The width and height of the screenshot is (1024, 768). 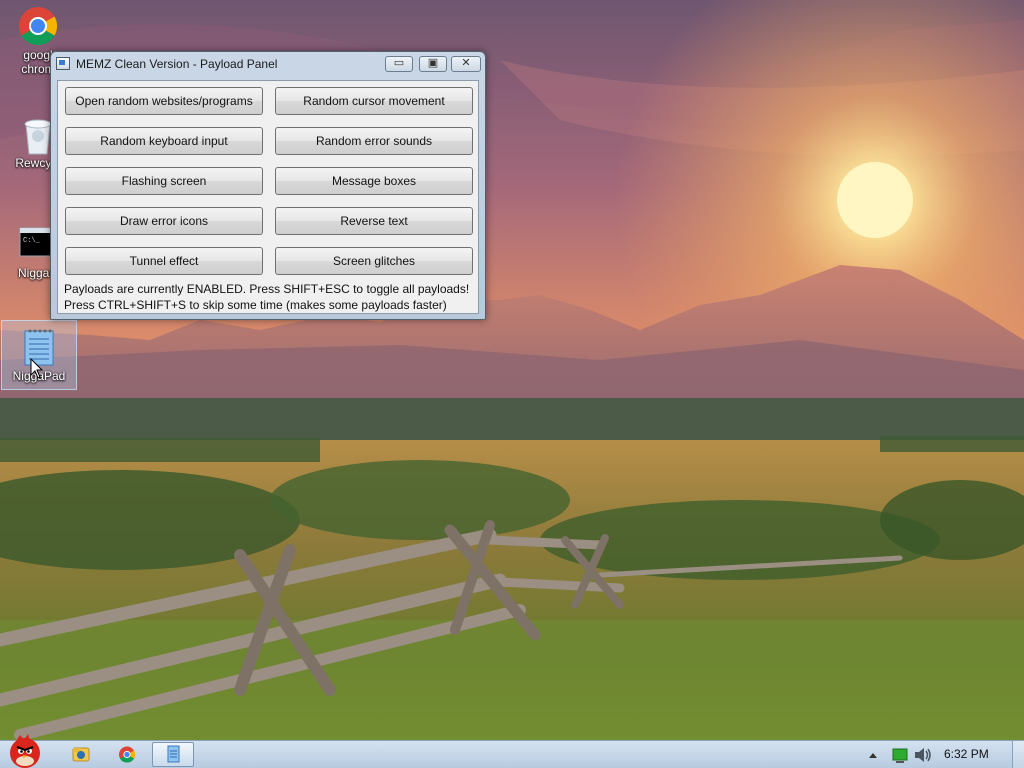 I want to click on taskbar-pinned-chrome, so click(x=127, y=754).